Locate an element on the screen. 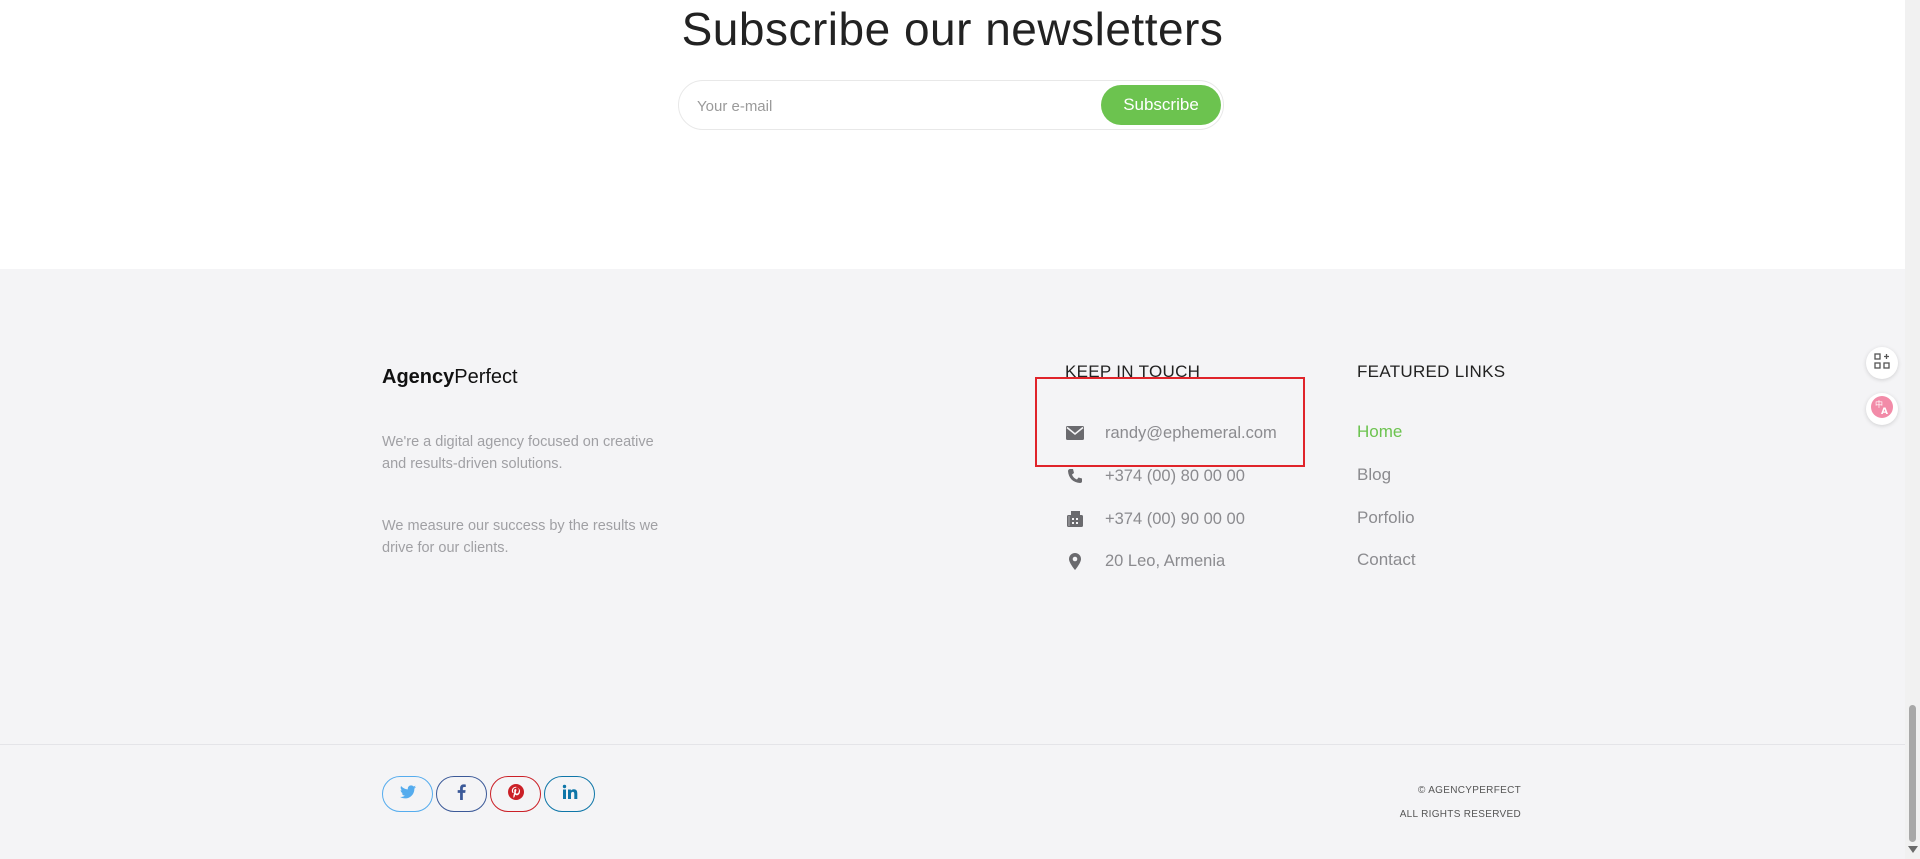  linkedin-button is located at coordinates (569, 794).